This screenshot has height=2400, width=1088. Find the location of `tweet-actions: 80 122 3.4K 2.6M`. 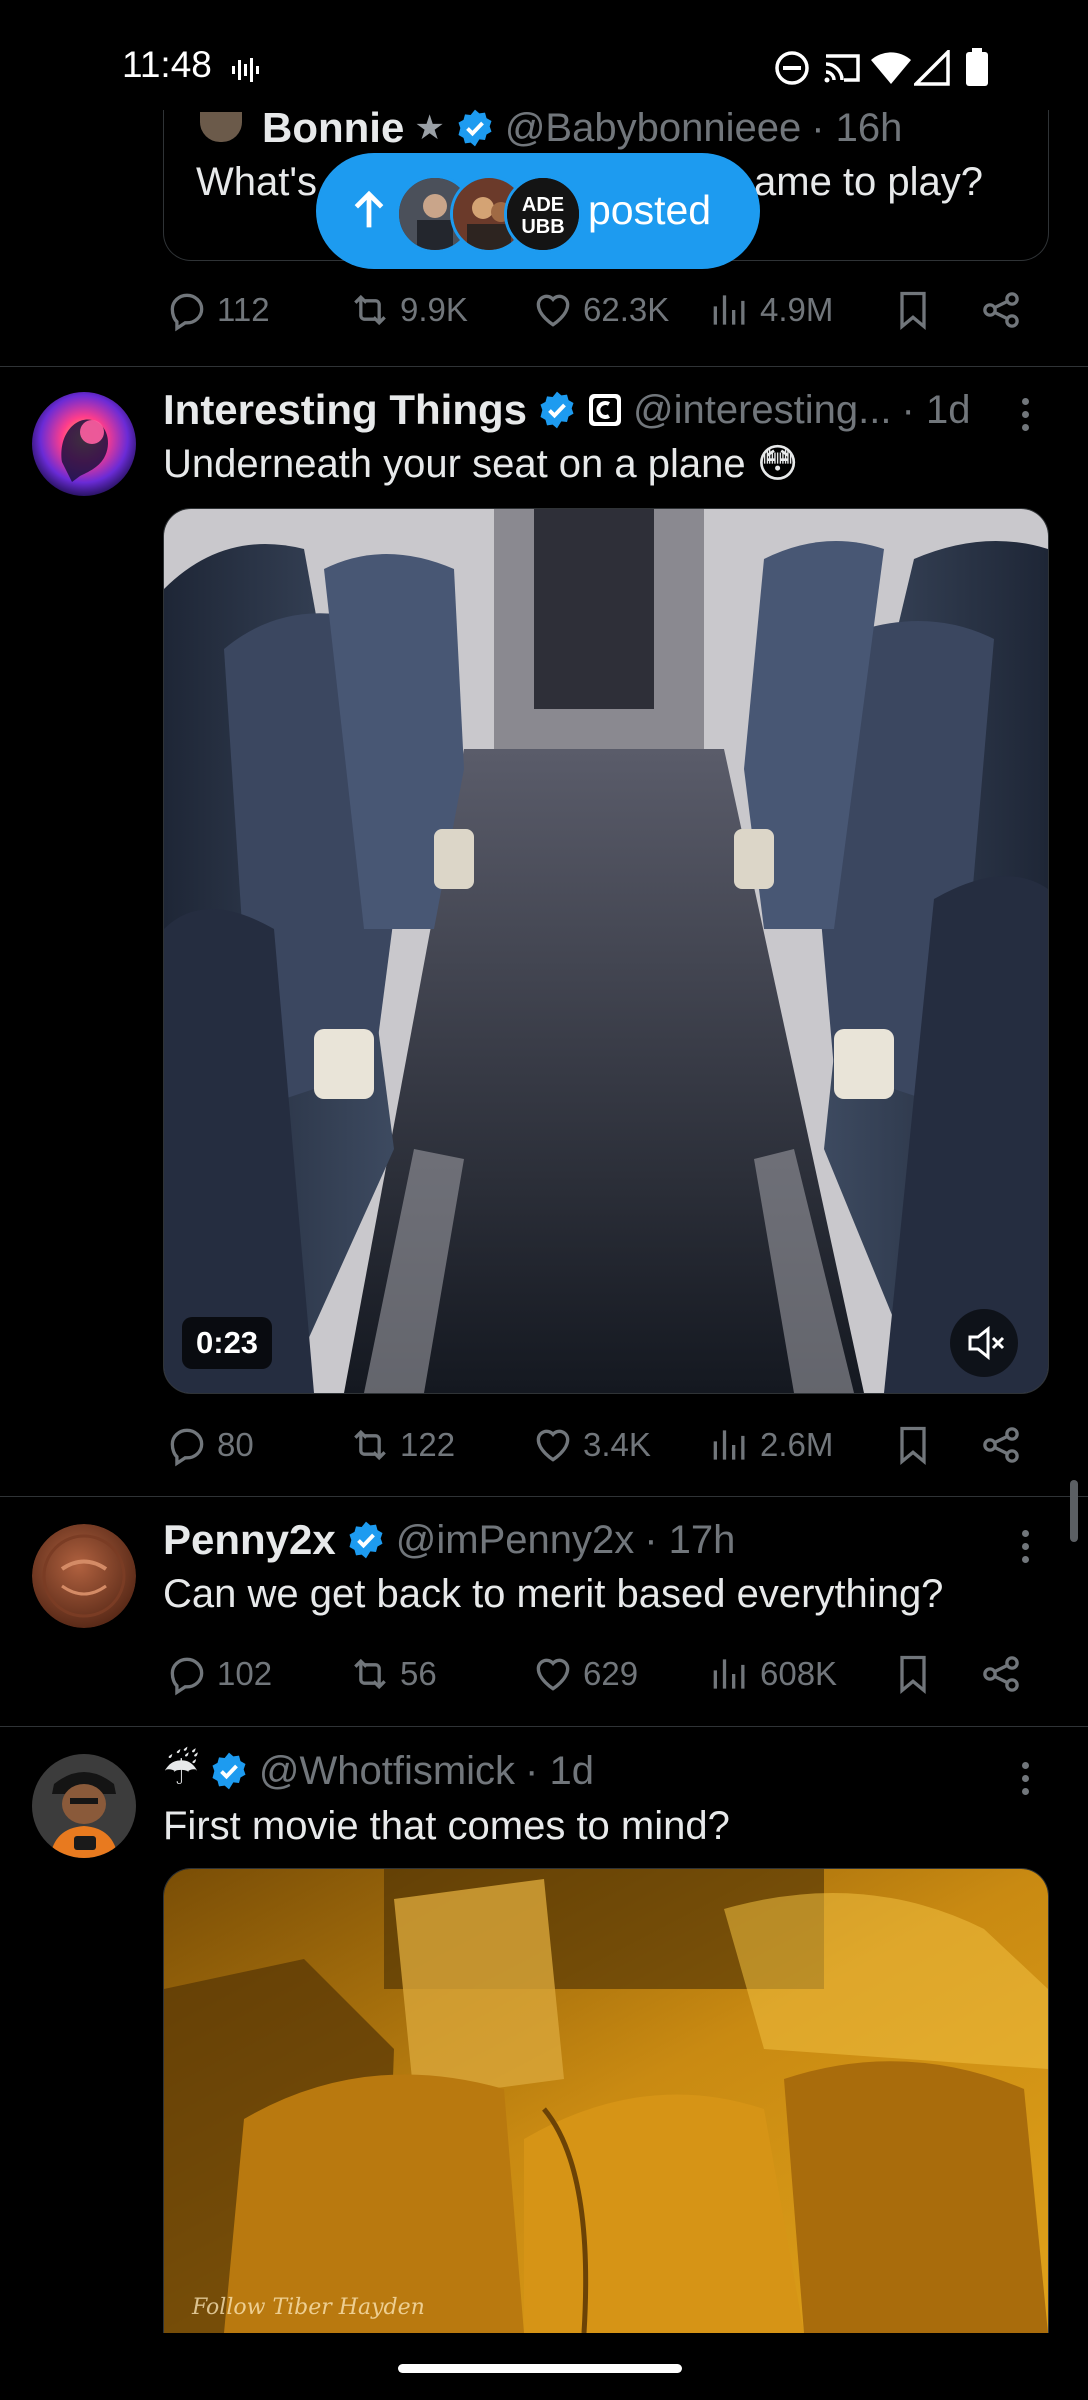

tweet-actions: 80 122 3.4K 2.6M is located at coordinates (600, 1453).